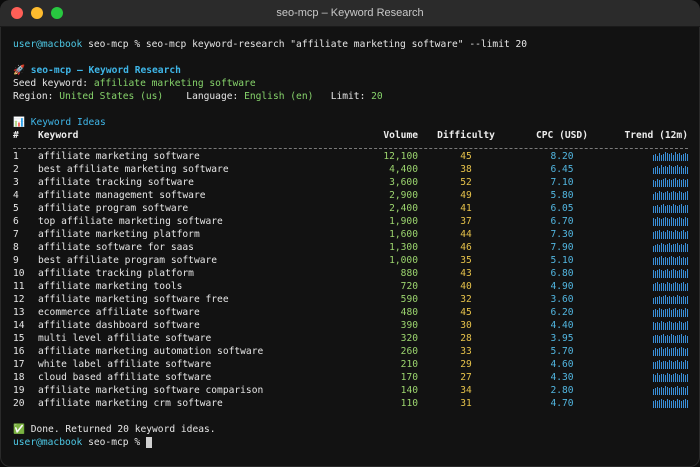  What do you see at coordinates (403, 234) in the screenshot?
I see `row-volume: 1,600` at bounding box center [403, 234].